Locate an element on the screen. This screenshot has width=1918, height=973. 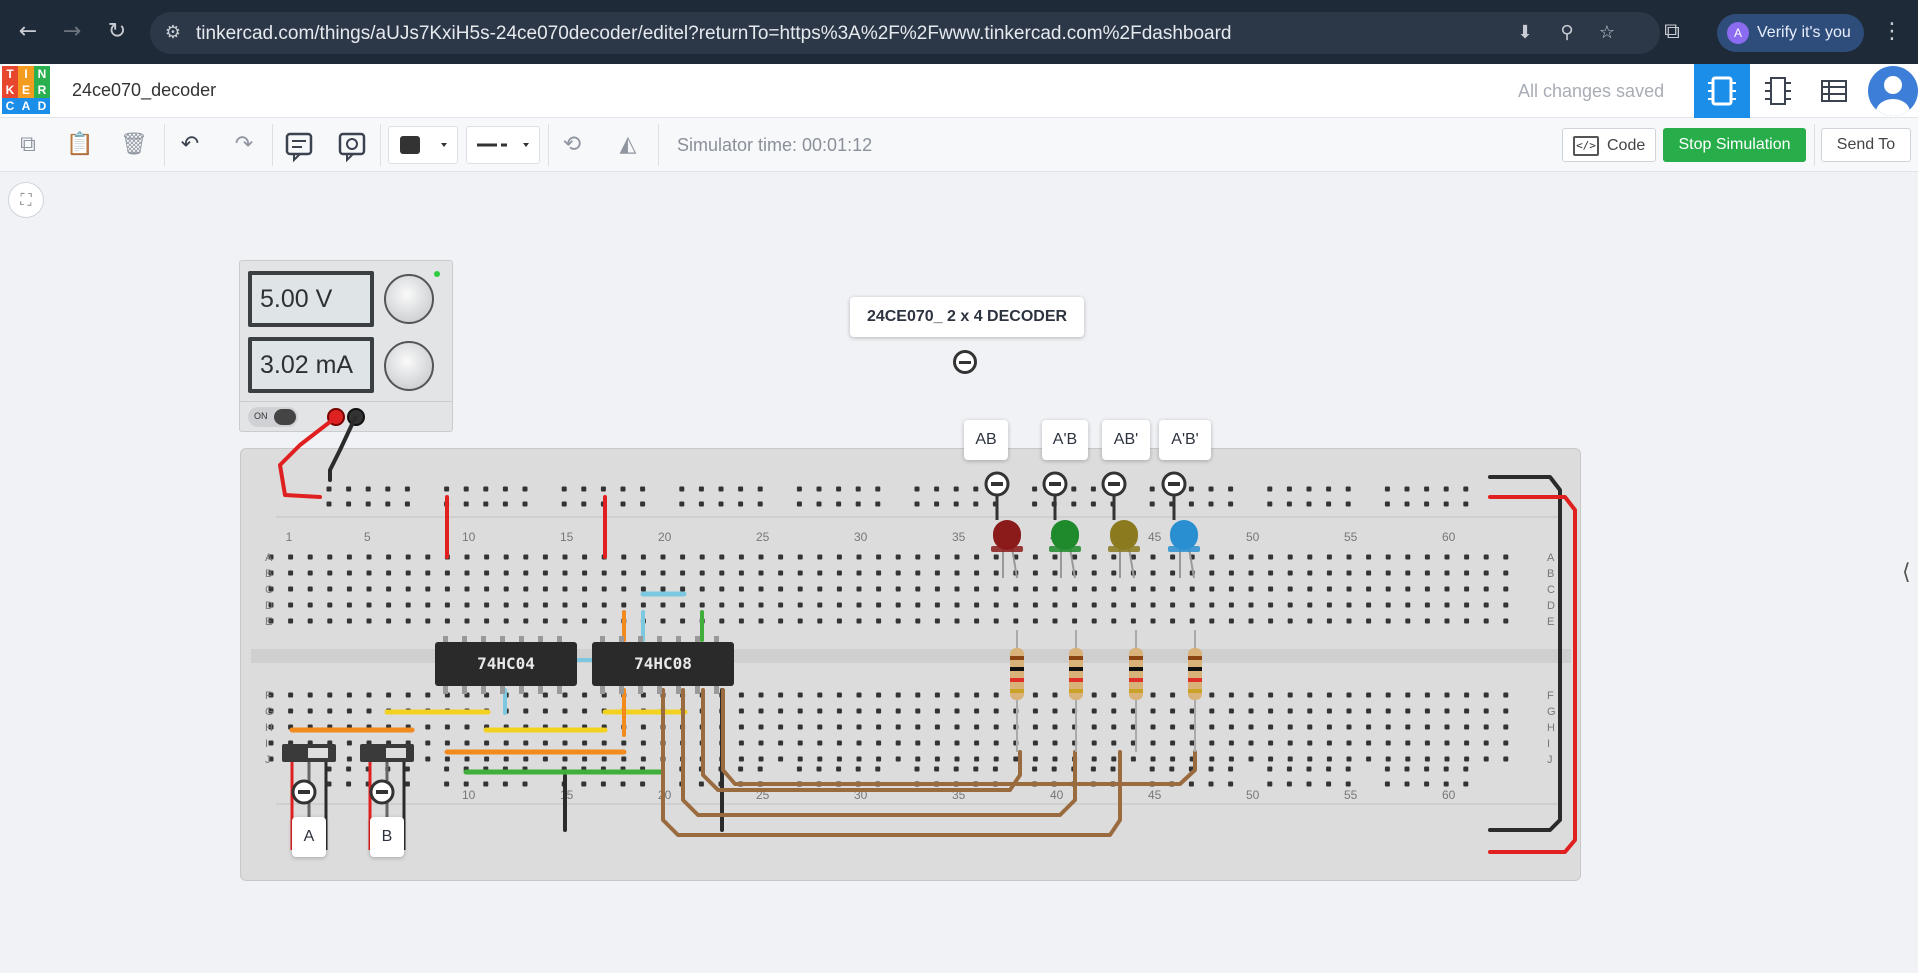
copy-icon: ⧉ is located at coordinates (28, 145).